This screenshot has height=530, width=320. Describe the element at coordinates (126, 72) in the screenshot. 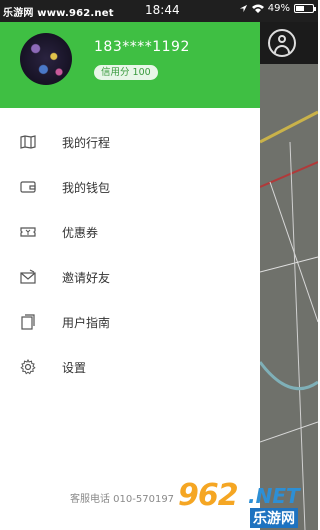

I see `credit-score-badge: 信用分 100` at that location.